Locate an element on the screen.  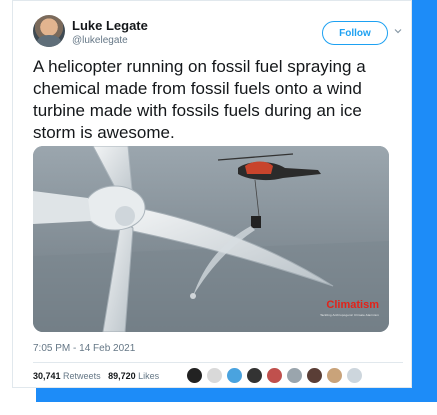
author-name: Luke Legate is located at coordinates (110, 25).